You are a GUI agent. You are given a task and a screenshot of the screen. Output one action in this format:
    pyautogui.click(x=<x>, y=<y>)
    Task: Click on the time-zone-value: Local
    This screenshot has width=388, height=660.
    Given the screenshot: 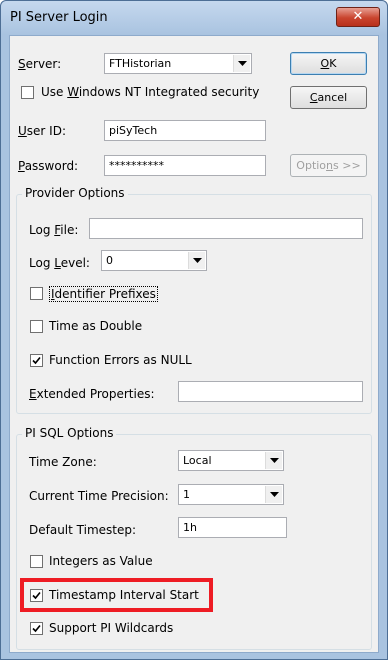 What is the action you would take?
    pyautogui.click(x=197, y=460)
    